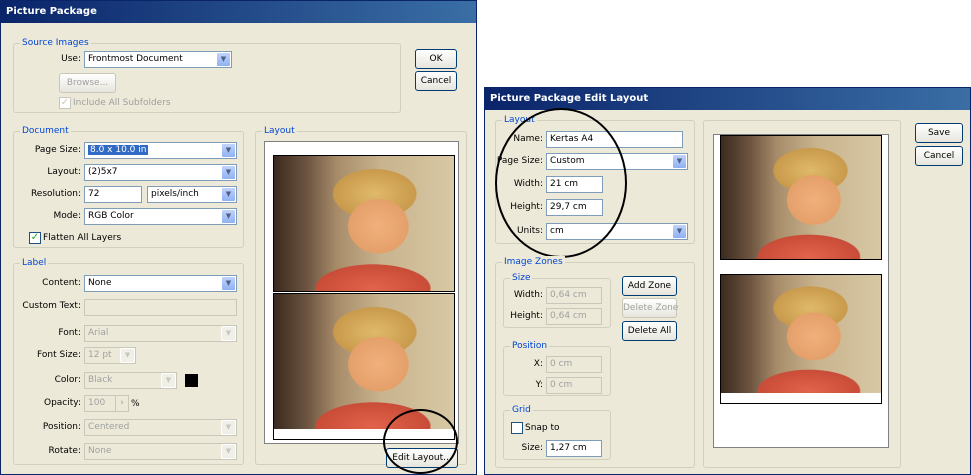 The image size is (971, 475). What do you see at coordinates (530, 346) in the screenshot?
I see `position-group-label: Position` at bounding box center [530, 346].